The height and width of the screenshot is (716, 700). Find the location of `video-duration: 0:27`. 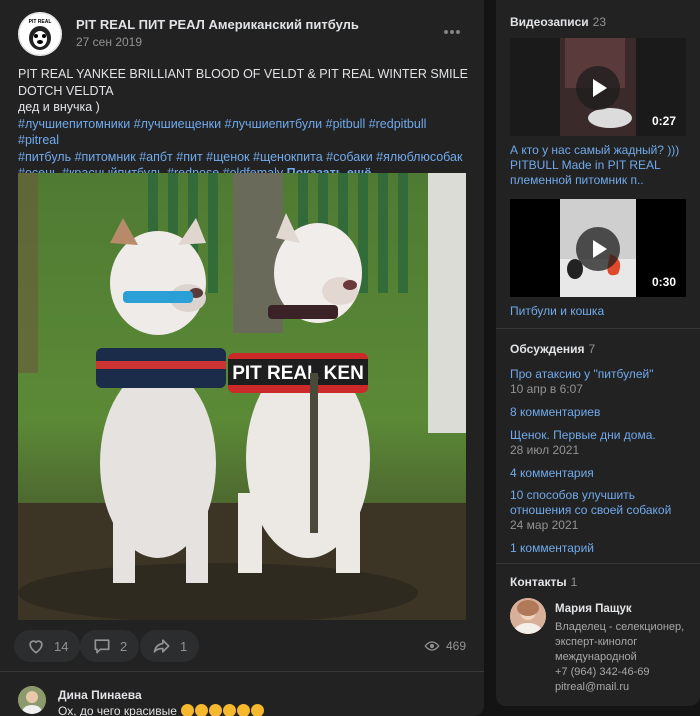

video-duration: 0:27 is located at coordinates (663, 121).